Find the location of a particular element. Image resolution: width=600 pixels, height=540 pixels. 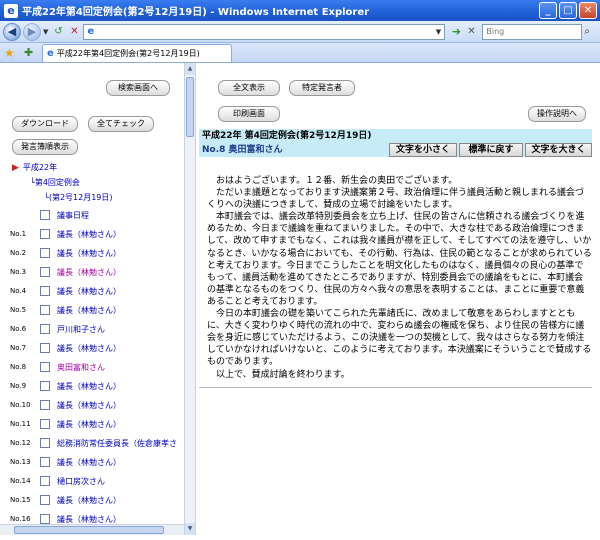

speaker-link: 総務消防常任委員長（佐倉康孝さ is located at coordinates (117, 443).